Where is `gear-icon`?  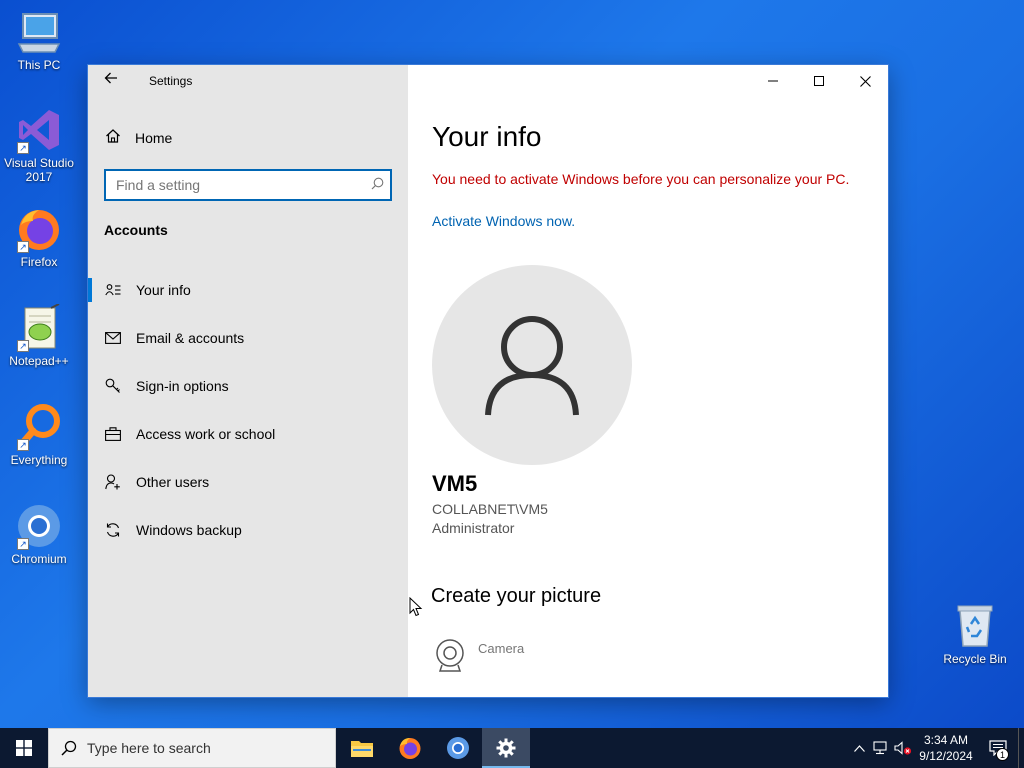
gear-icon is located at coordinates (506, 748).